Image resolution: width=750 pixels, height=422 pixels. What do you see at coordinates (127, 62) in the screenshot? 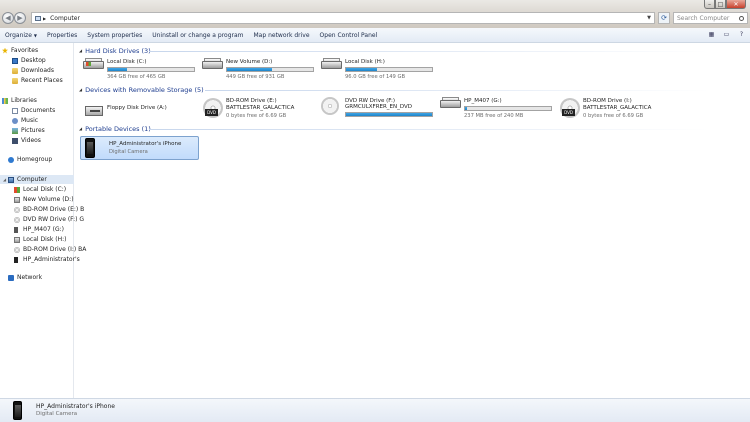
I see `drive-name: Local Disk (C:)` at bounding box center [127, 62].